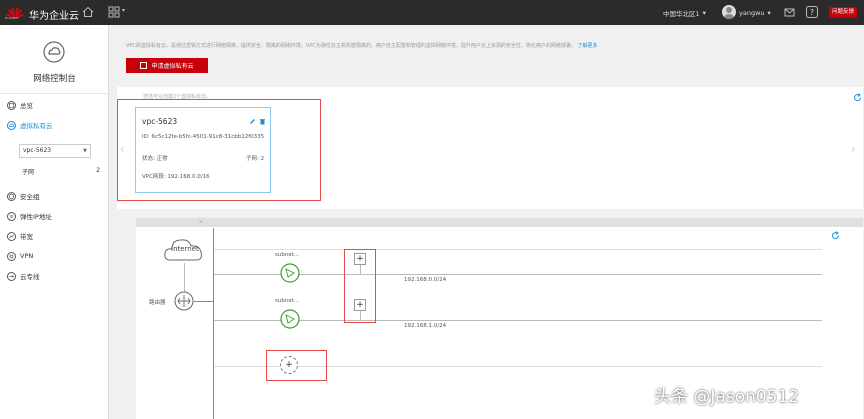 Image resolution: width=864 pixels, height=419 pixels. What do you see at coordinates (30, 277) in the screenshot?
I see `sidebar-item-label: 云专线` at bounding box center [30, 277].